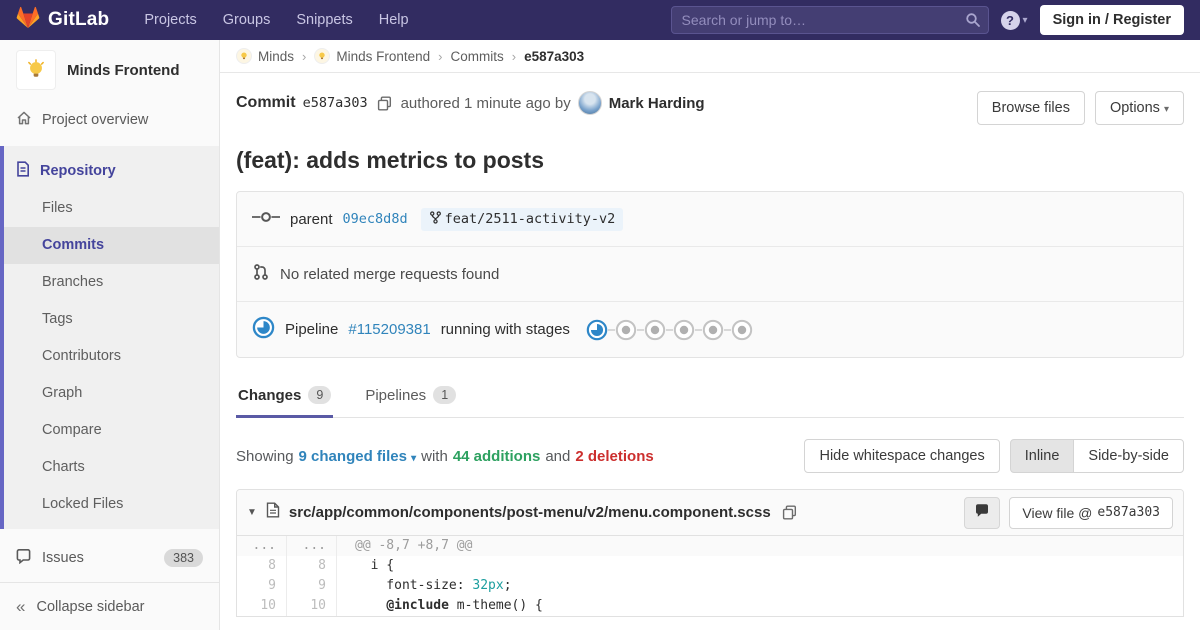 The image size is (1200, 630). Describe the element at coordinates (111, 430) in the screenshot. I see `sidebar-item-compare: Compare` at that location.